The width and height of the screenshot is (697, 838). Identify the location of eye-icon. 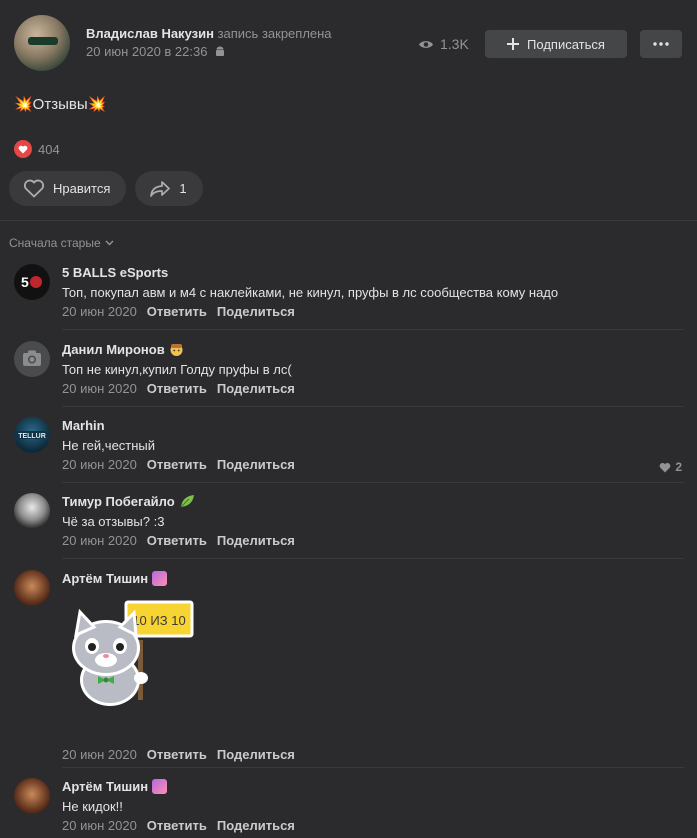
(426, 44).